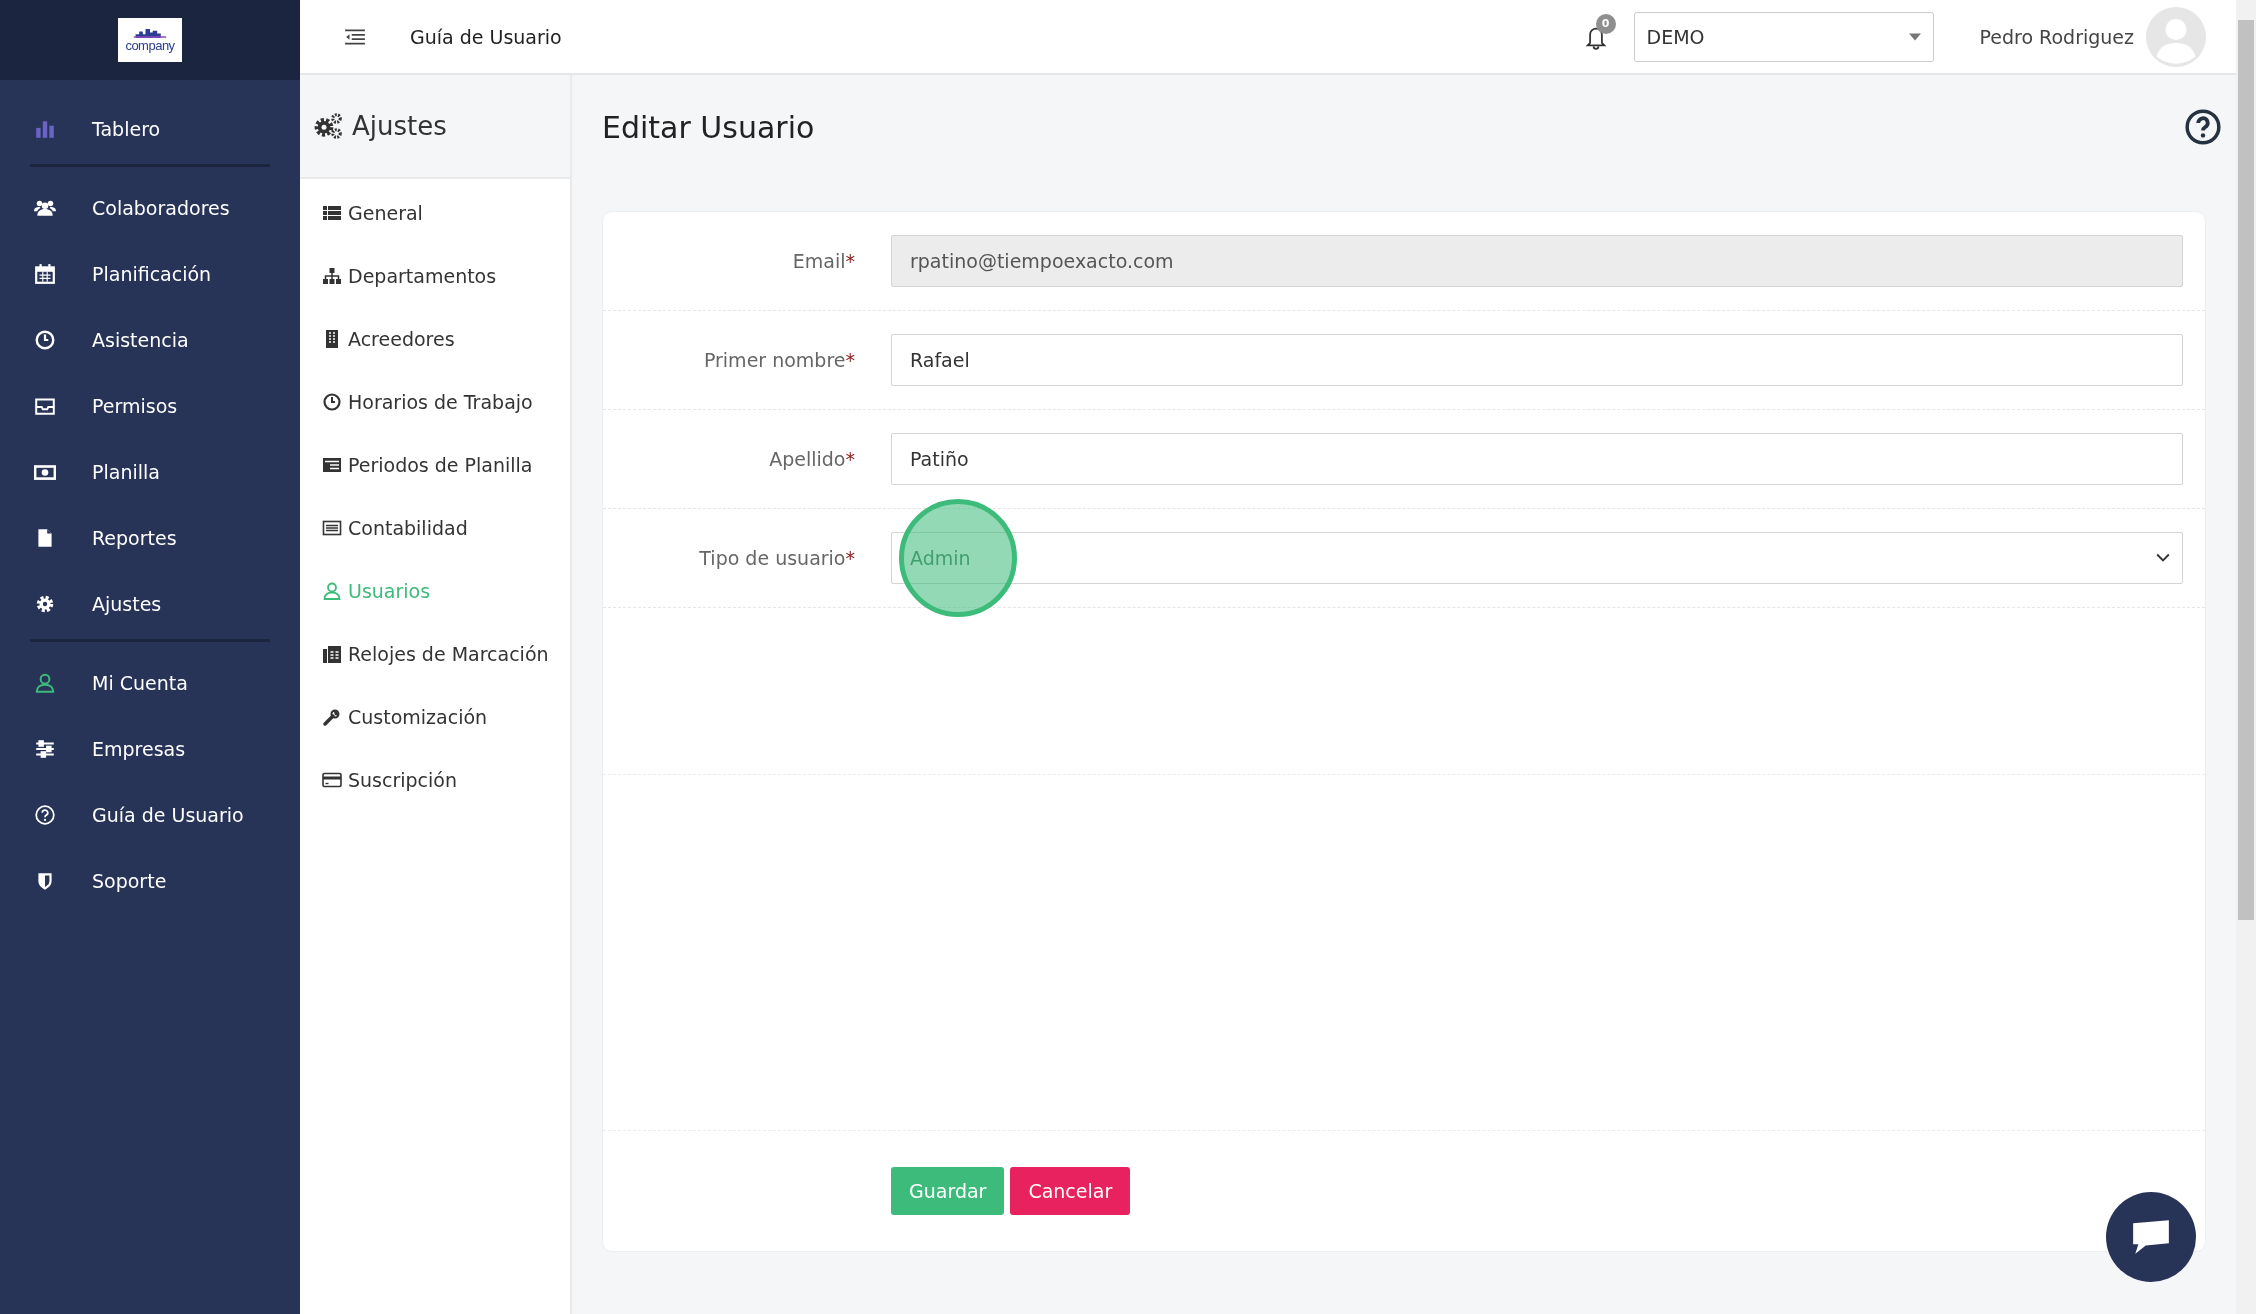 This screenshot has width=2256, height=1314. What do you see at coordinates (1070, 1191) in the screenshot?
I see `cancel-button: Cancelar` at bounding box center [1070, 1191].